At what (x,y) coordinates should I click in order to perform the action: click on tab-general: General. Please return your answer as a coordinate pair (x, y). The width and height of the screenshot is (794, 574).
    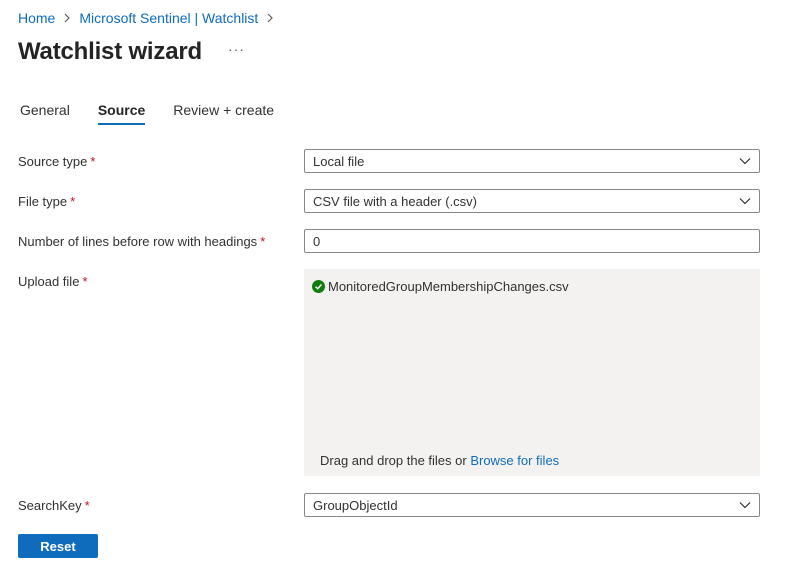
    Looking at the image, I should click on (45, 113).